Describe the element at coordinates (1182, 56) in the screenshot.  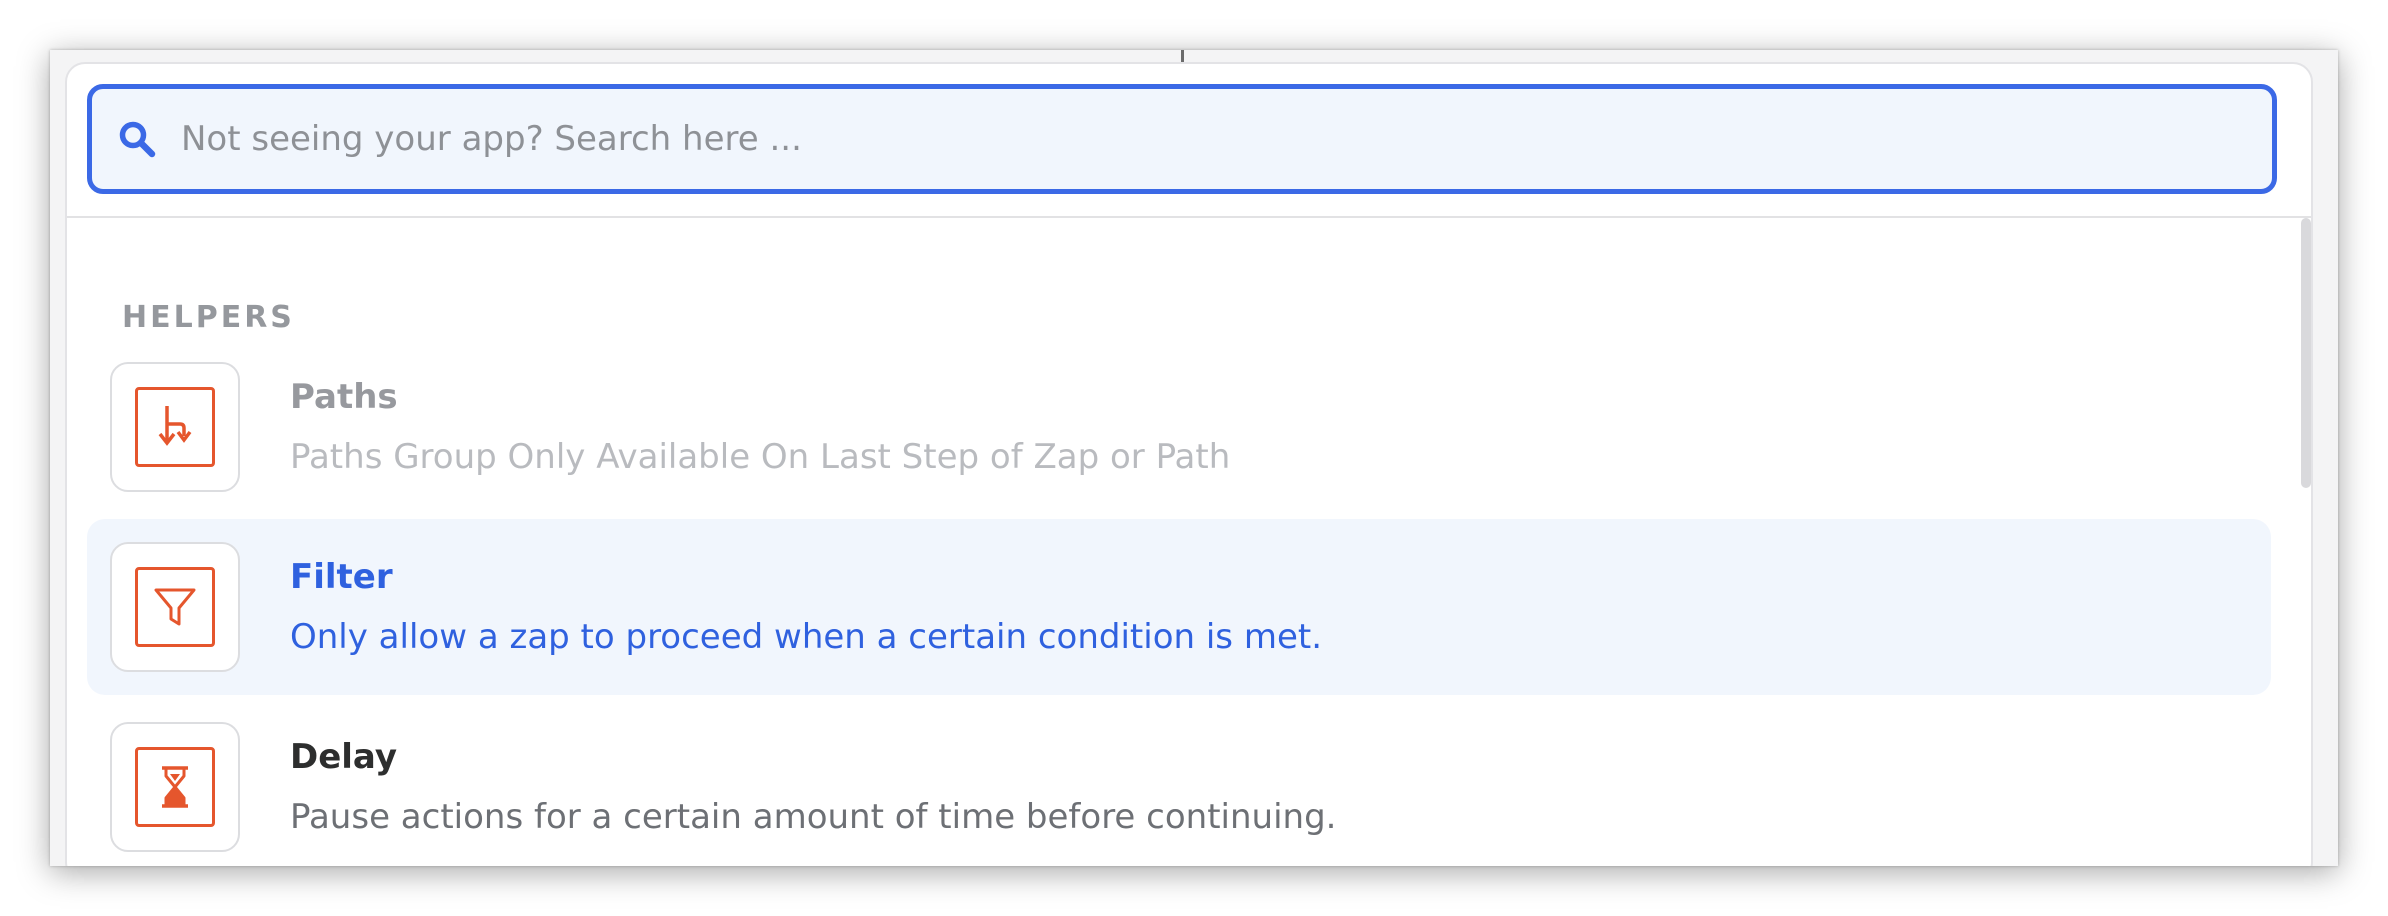
I see `zap-connector-line` at that location.